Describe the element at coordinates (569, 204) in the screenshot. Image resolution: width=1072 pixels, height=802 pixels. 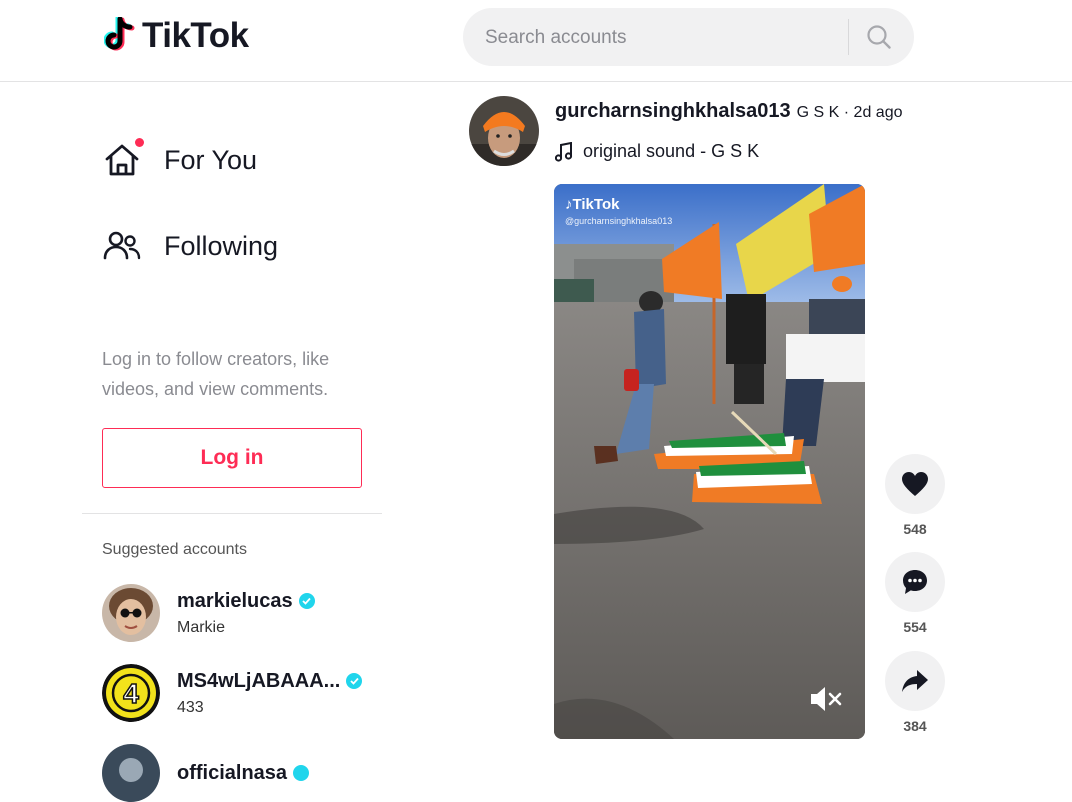
I see `watermark-note-icon: ♪` at that location.